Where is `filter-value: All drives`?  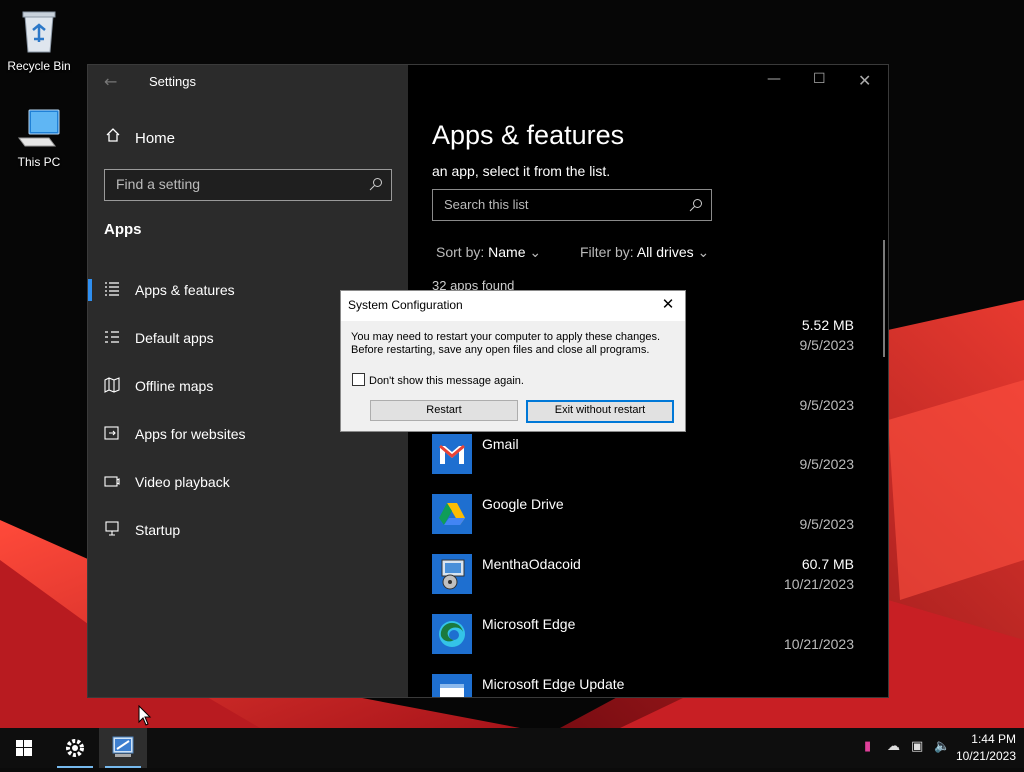
filter-value: All drives is located at coordinates (665, 252).